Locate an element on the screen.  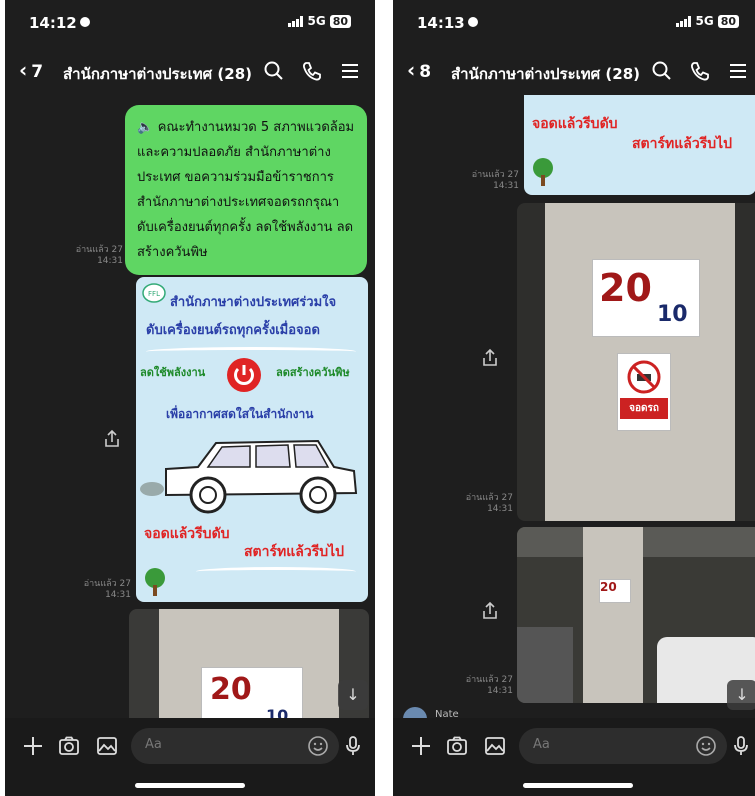
parking-photo-image: 20 is located at coordinates (636, 615).